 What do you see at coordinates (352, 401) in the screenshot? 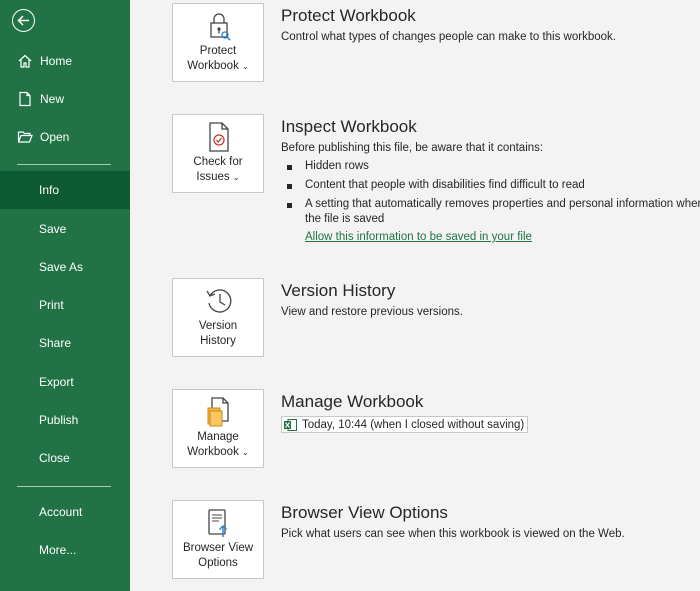
I see `manage-workbook-title: Manage Workbook` at bounding box center [352, 401].